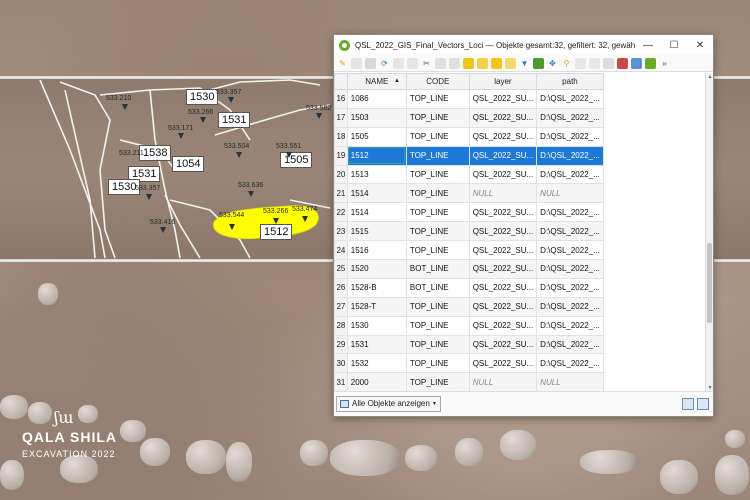 The height and width of the screenshot is (500, 750). I want to click on cell-name: 1530, so click(376, 325).